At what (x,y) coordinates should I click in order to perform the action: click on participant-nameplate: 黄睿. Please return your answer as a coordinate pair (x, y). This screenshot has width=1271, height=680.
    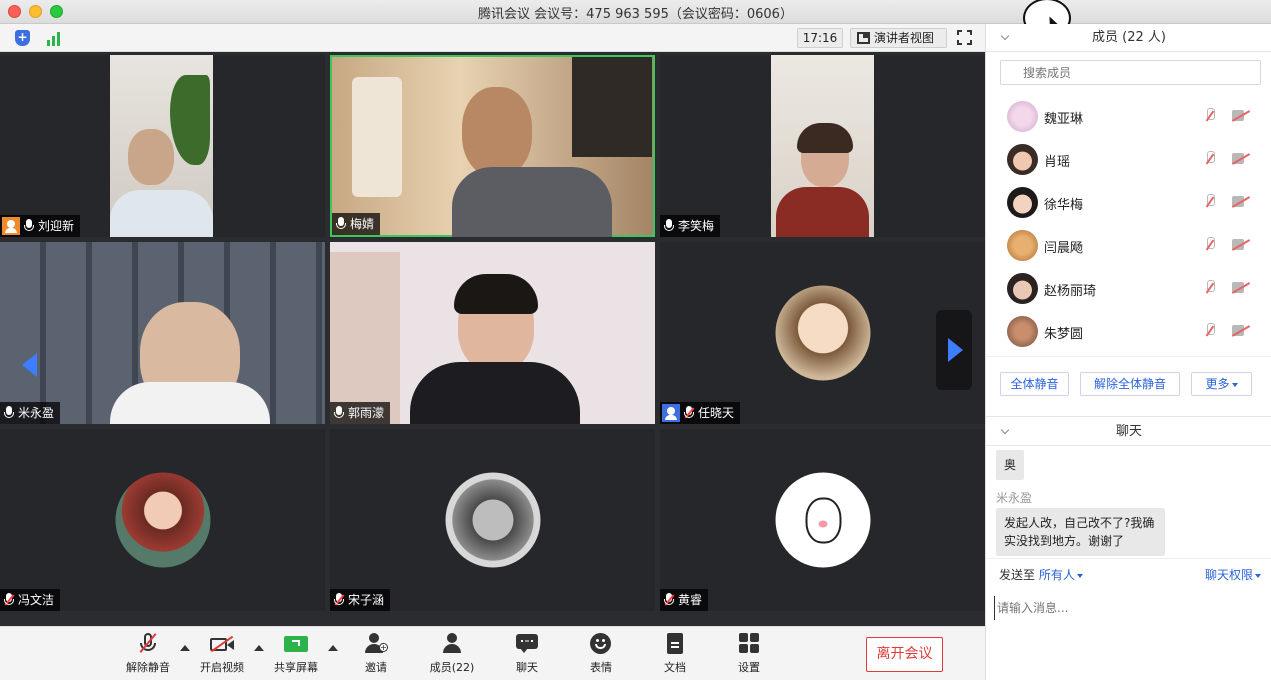
    Looking at the image, I should click on (684, 600).